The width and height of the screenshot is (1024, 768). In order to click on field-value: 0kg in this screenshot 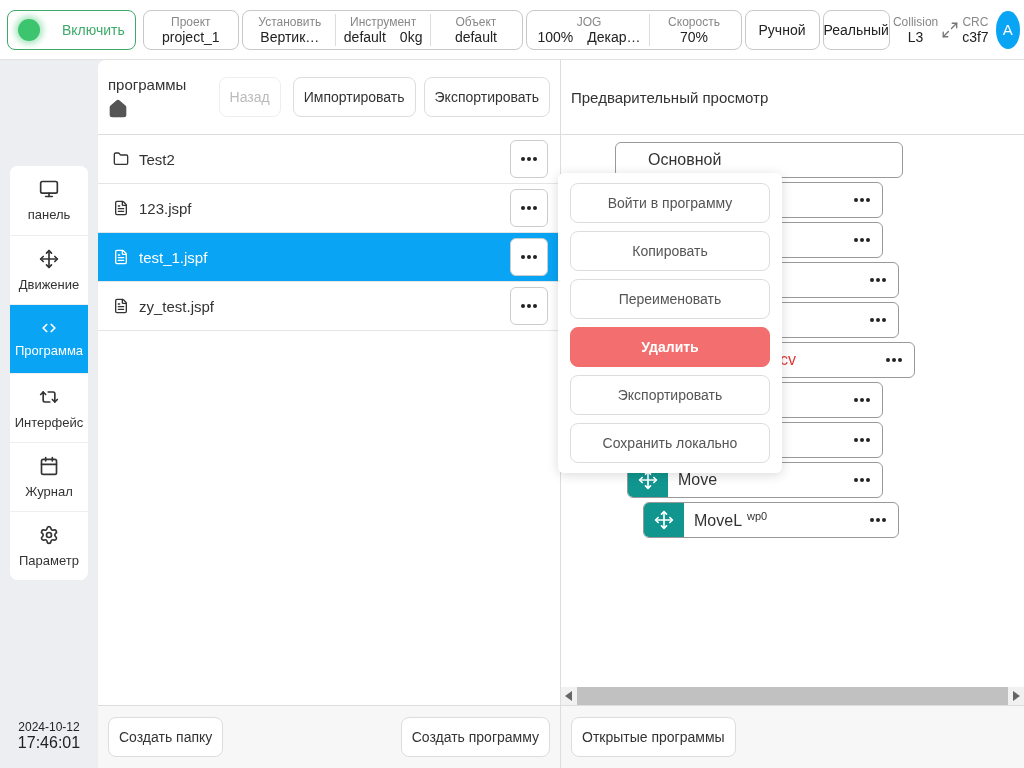, I will do `click(411, 36)`.